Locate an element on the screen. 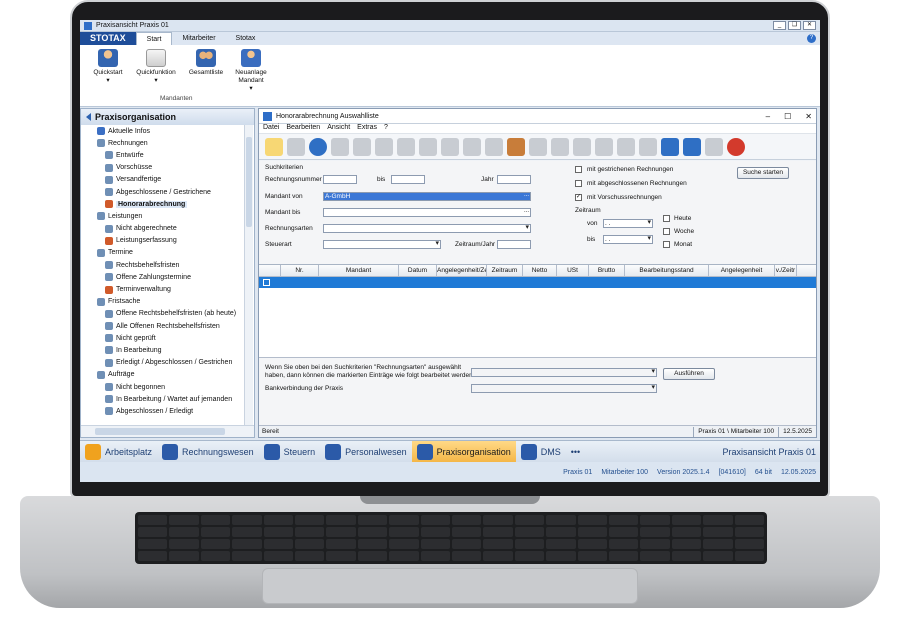 Image resolution: width=900 pixels, height=624 pixels. vorschuss-checkbox: ✓ is located at coordinates (578, 197).